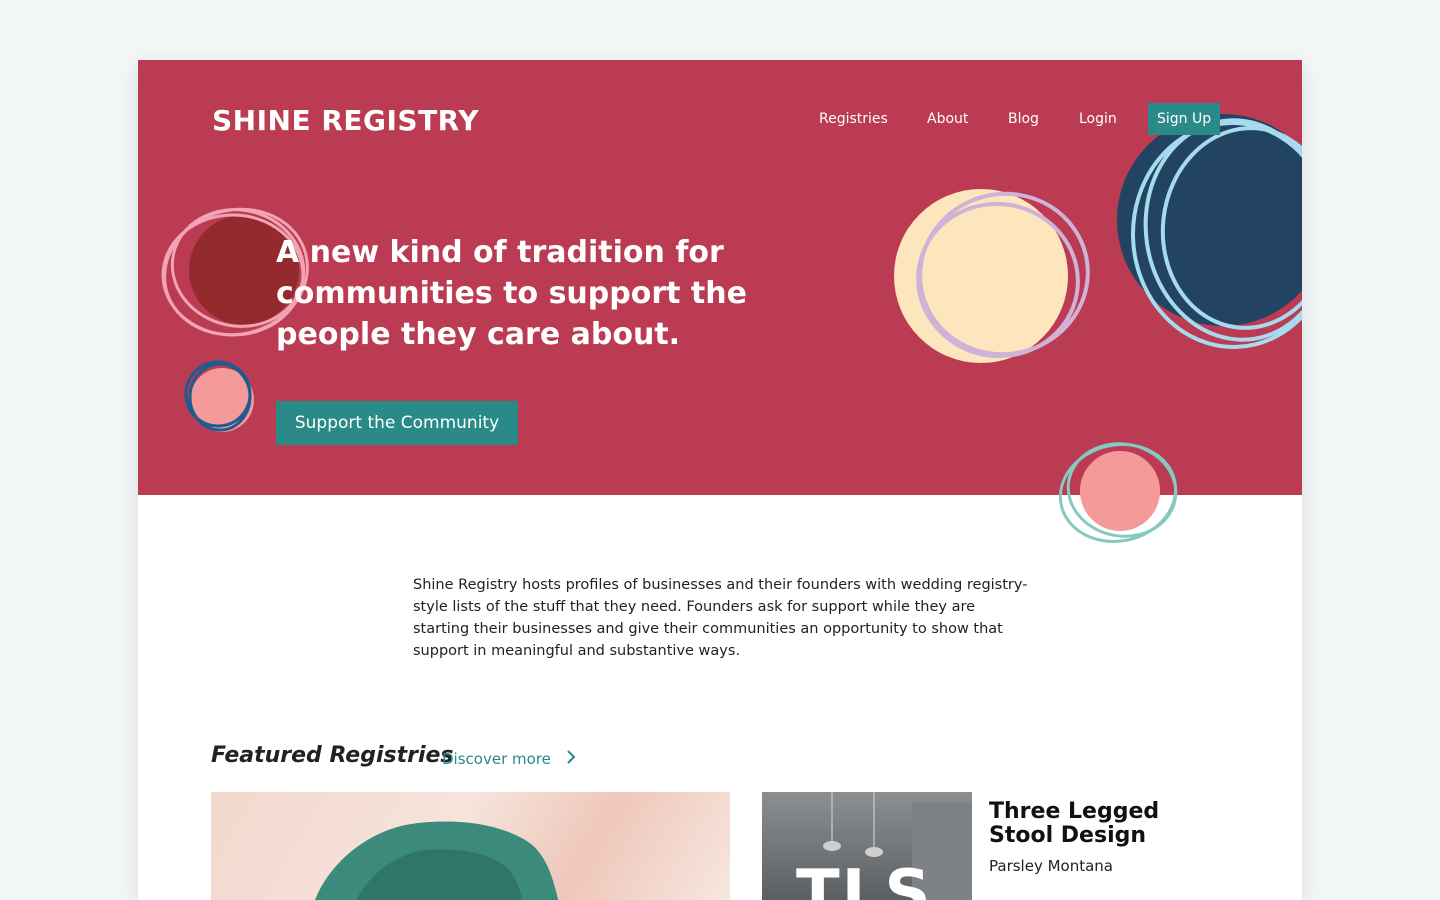 Image resolution: width=1440 pixels, height=900 pixels. Describe the element at coordinates (947, 119) in the screenshot. I see `nav-item-about: About` at that location.